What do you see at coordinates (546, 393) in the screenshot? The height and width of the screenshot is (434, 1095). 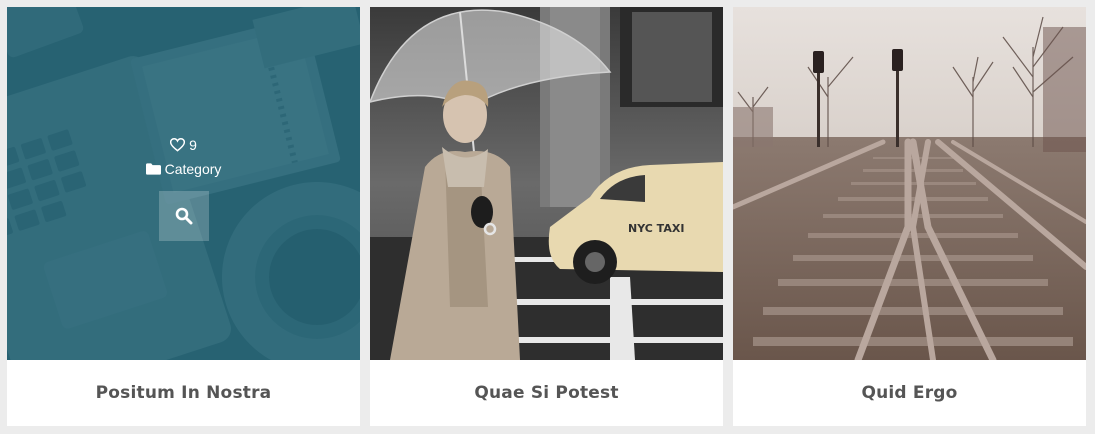 I see `portfolio-title-2: Quae Si Potest` at bounding box center [546, 393].